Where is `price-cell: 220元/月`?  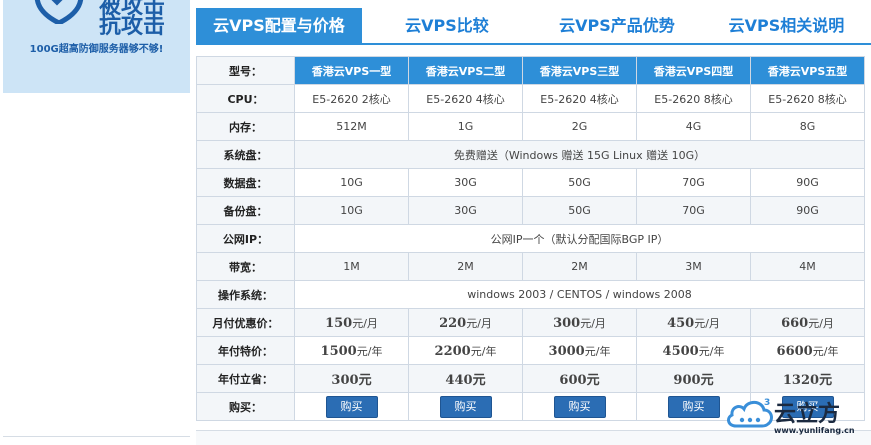 price-cell: 220元/月 is located at coordinates (465, 322).